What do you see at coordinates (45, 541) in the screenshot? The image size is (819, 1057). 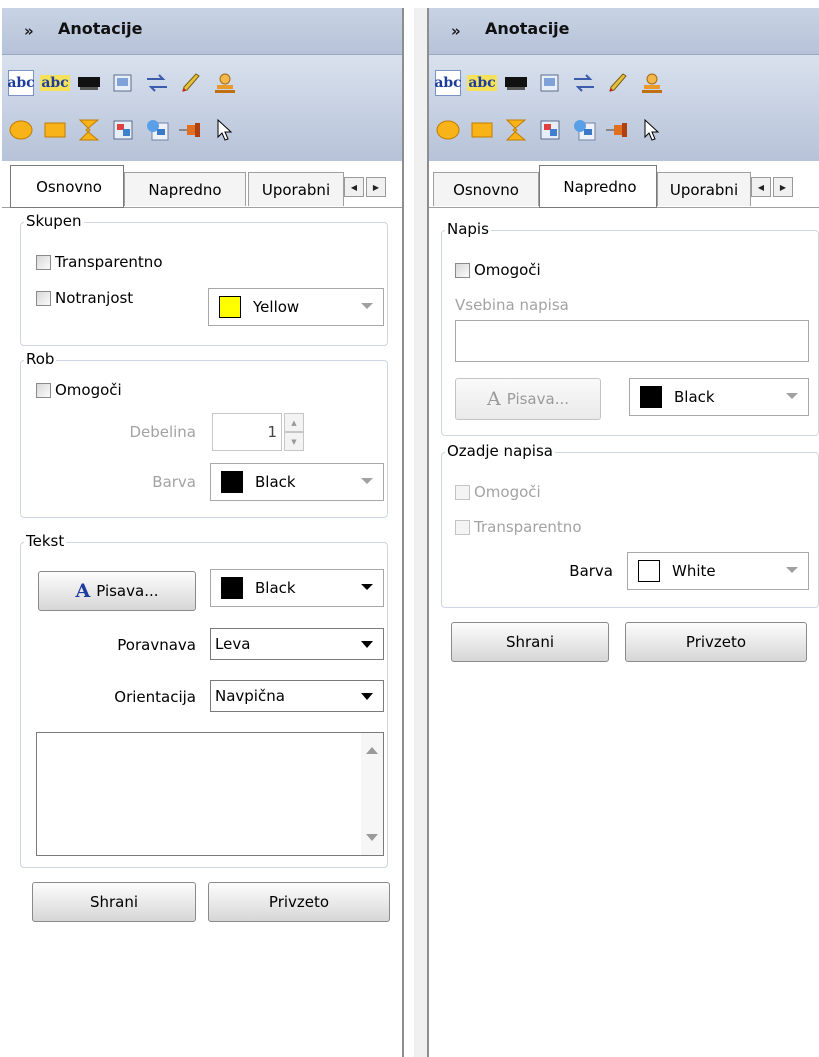 I see `group-tekst-label: Tekst` at bounding box center [45, 541].